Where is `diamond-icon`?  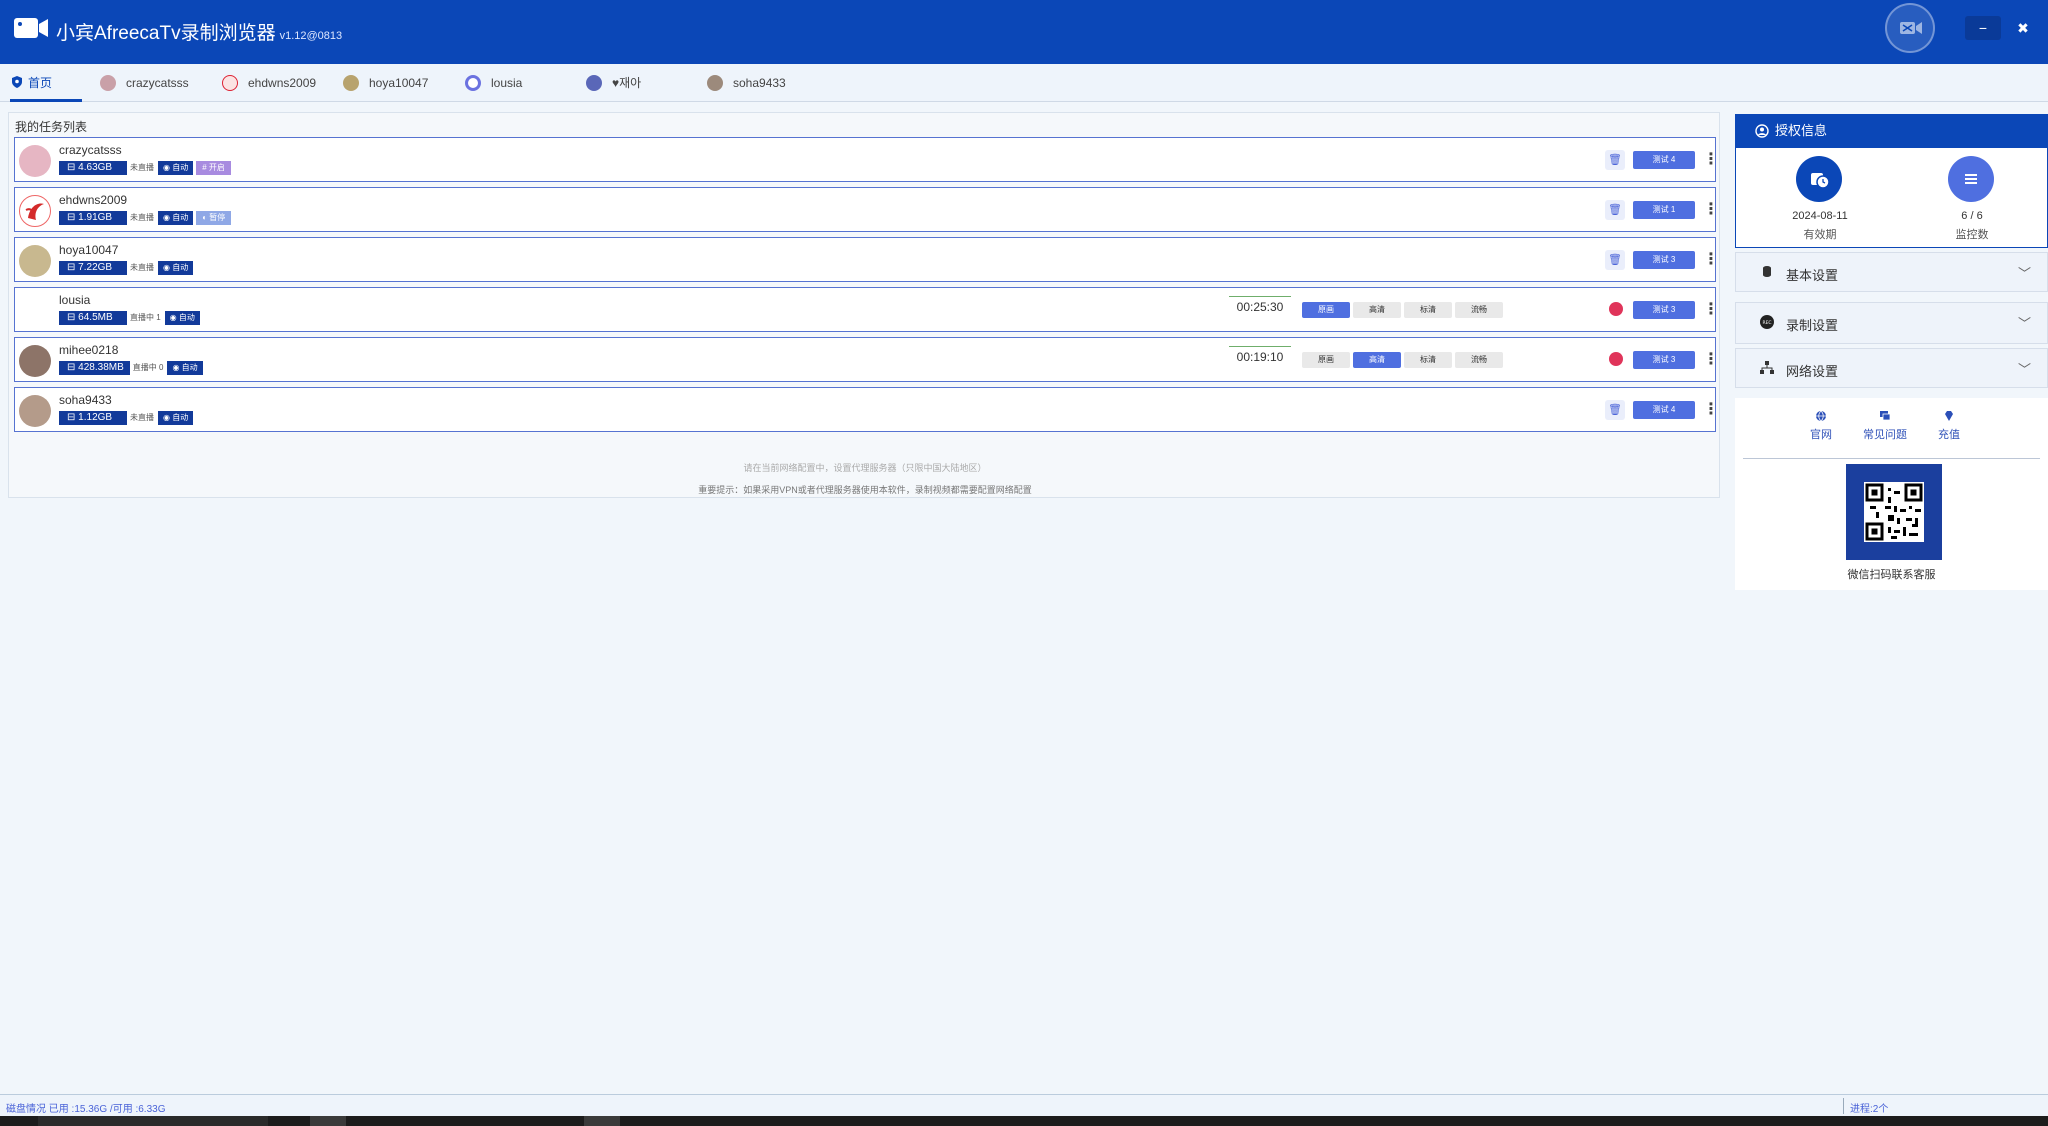
diamond-icon is located at coordinates (1949, 416).